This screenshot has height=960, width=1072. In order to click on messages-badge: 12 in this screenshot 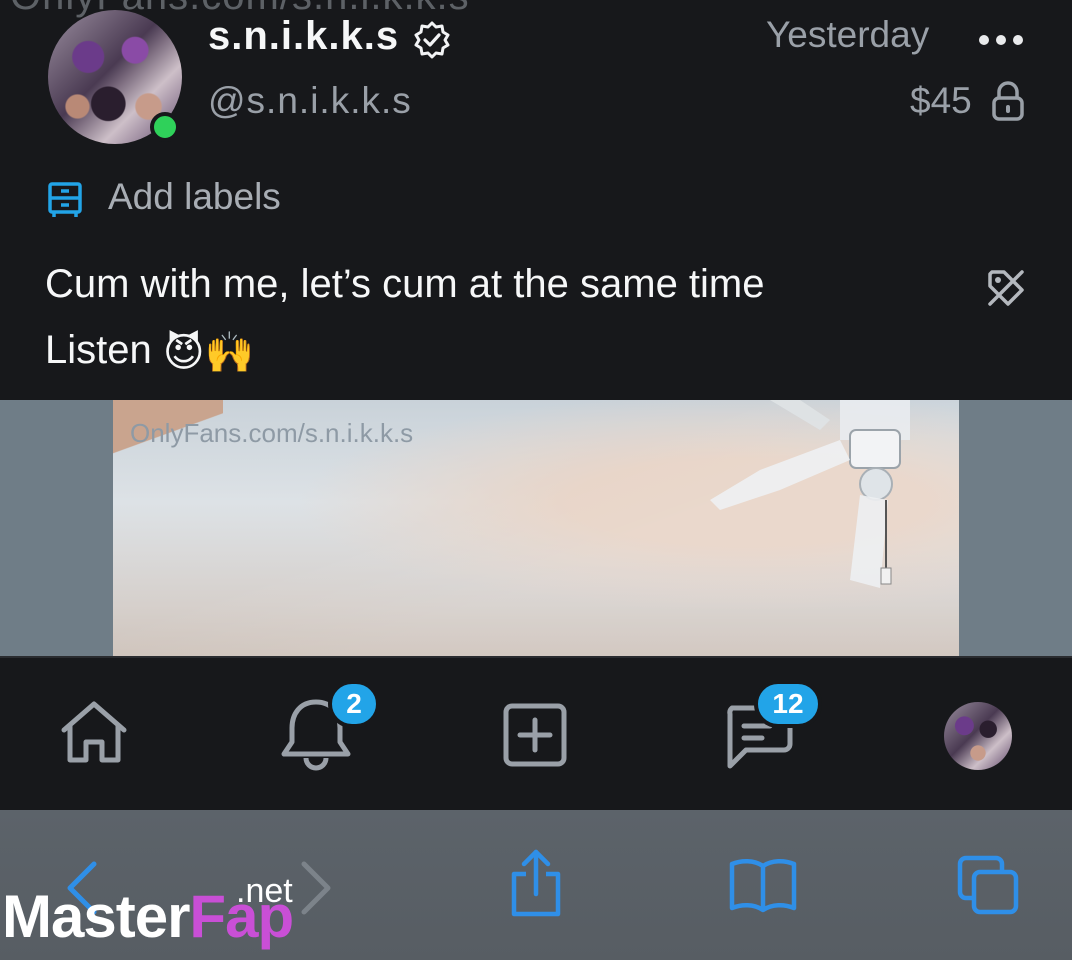, I will do `click(788, 704)`.